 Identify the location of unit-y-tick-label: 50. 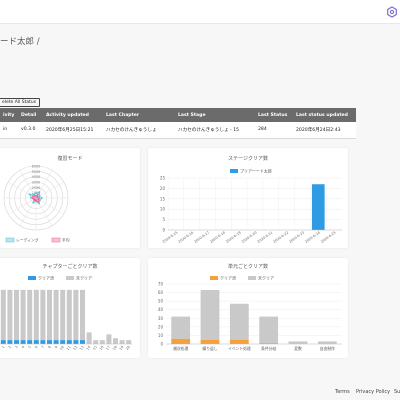
(161, 301).